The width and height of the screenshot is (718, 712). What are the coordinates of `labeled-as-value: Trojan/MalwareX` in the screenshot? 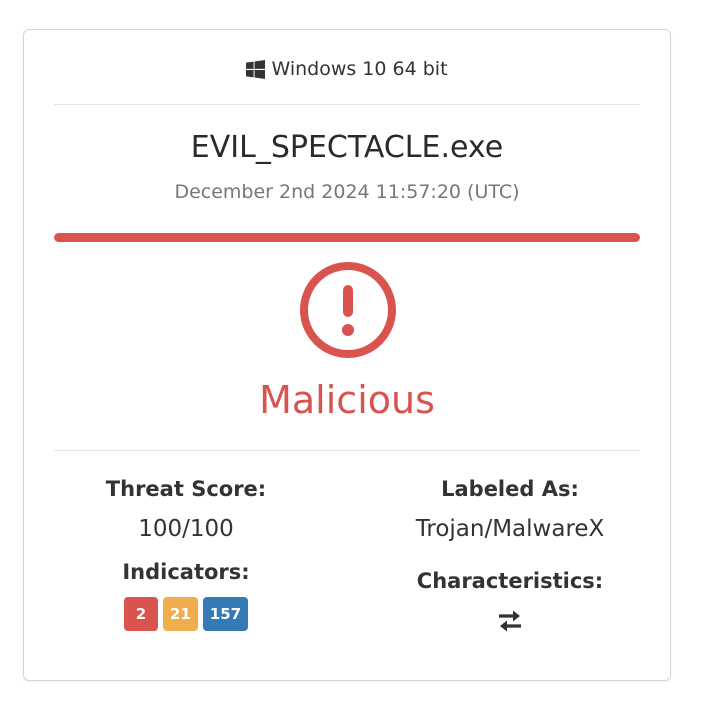 It's located at (510, 529).